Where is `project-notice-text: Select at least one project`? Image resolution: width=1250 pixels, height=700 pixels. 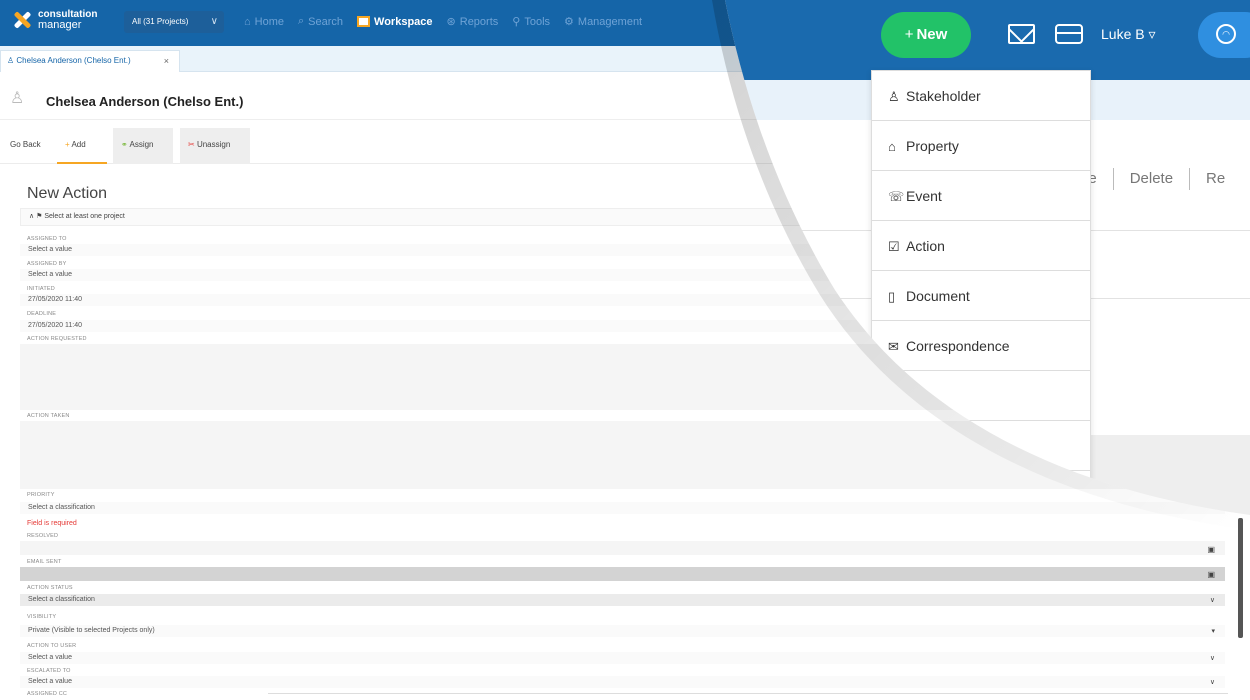 project-notice-text: Select at least one project is located at coordinates (84, 216).